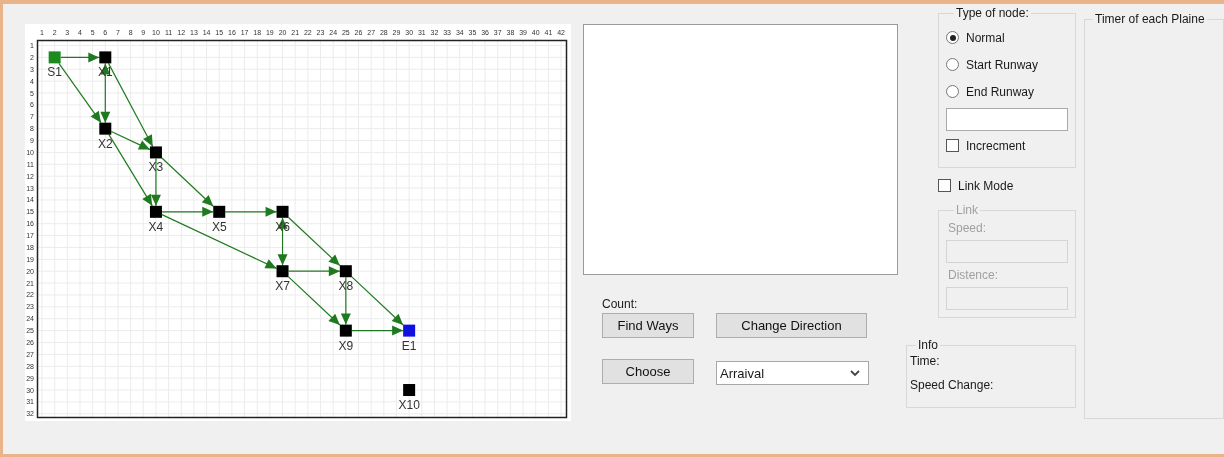 The width and height of the screenshot is (1224, 457). Describe the element at coordinates (974, 275) in the screenshot. I see `field-label: Distence:` at that location.